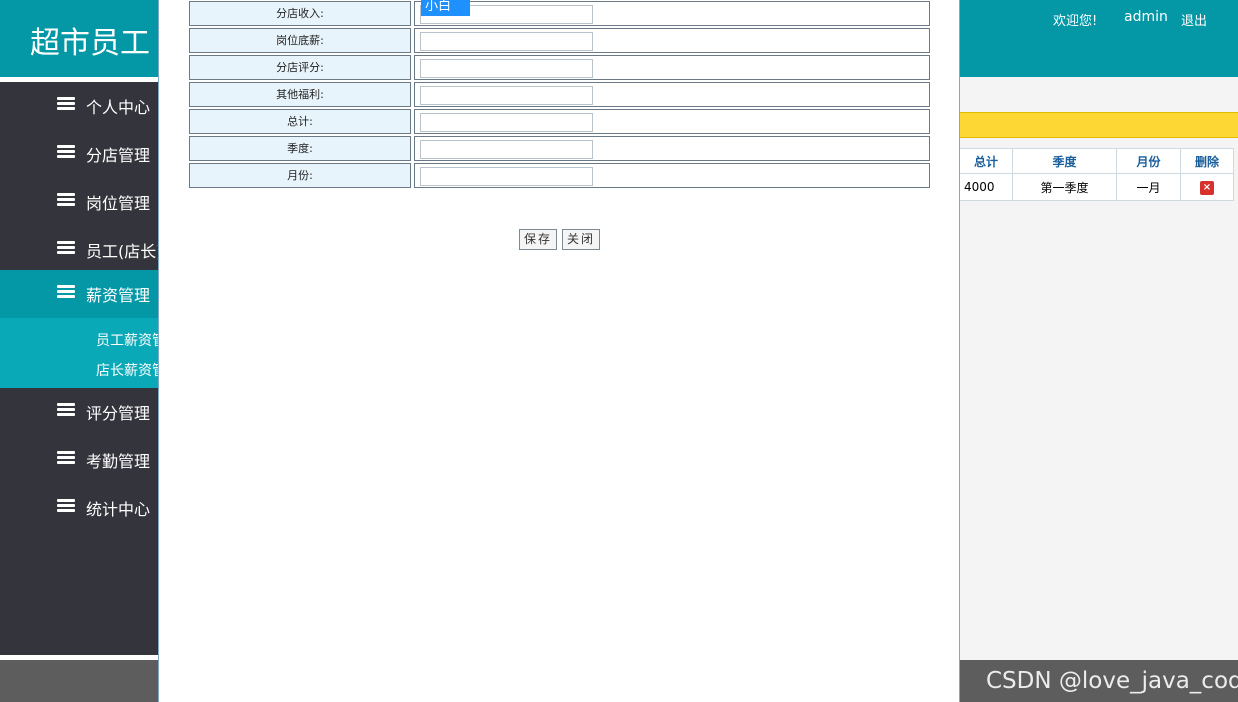 This screenshot has width=1238, height=702. What do you see at coordinates (1146, 17) in the screenshot?
I see `user-name: admin` at bounding box center [1146, 17].